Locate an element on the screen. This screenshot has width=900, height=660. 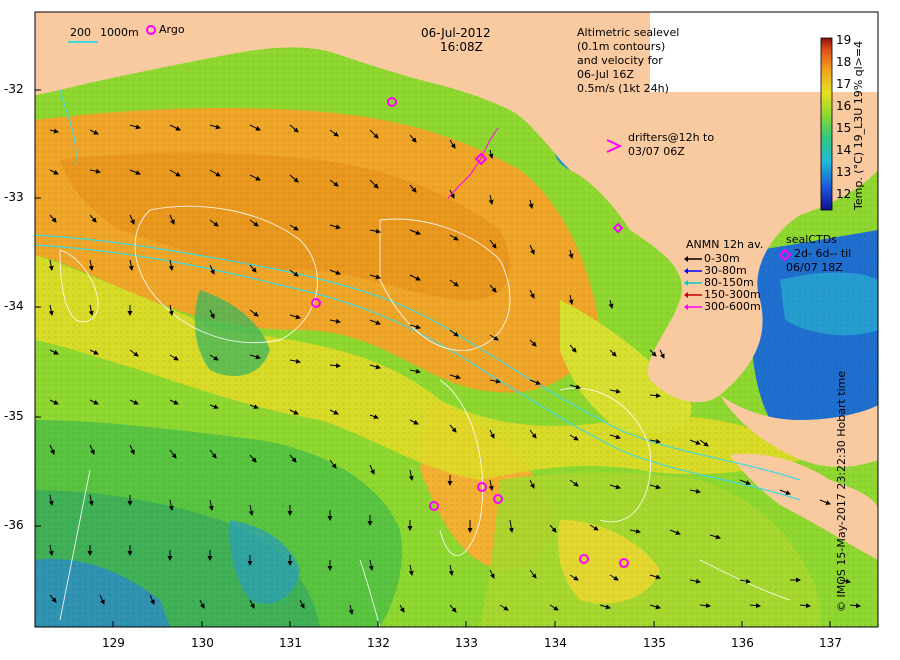
colorbar-tick: 19 is located at coordinates (844, 40).